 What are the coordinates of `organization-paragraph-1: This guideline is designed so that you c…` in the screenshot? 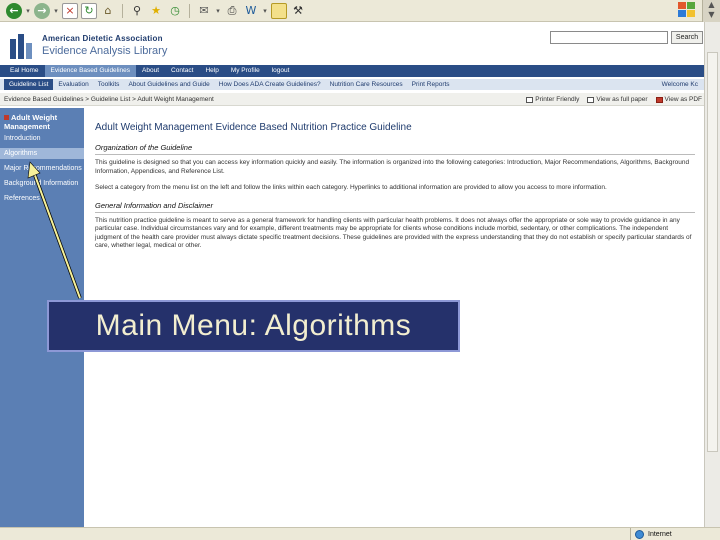 It's located at (392, 167).